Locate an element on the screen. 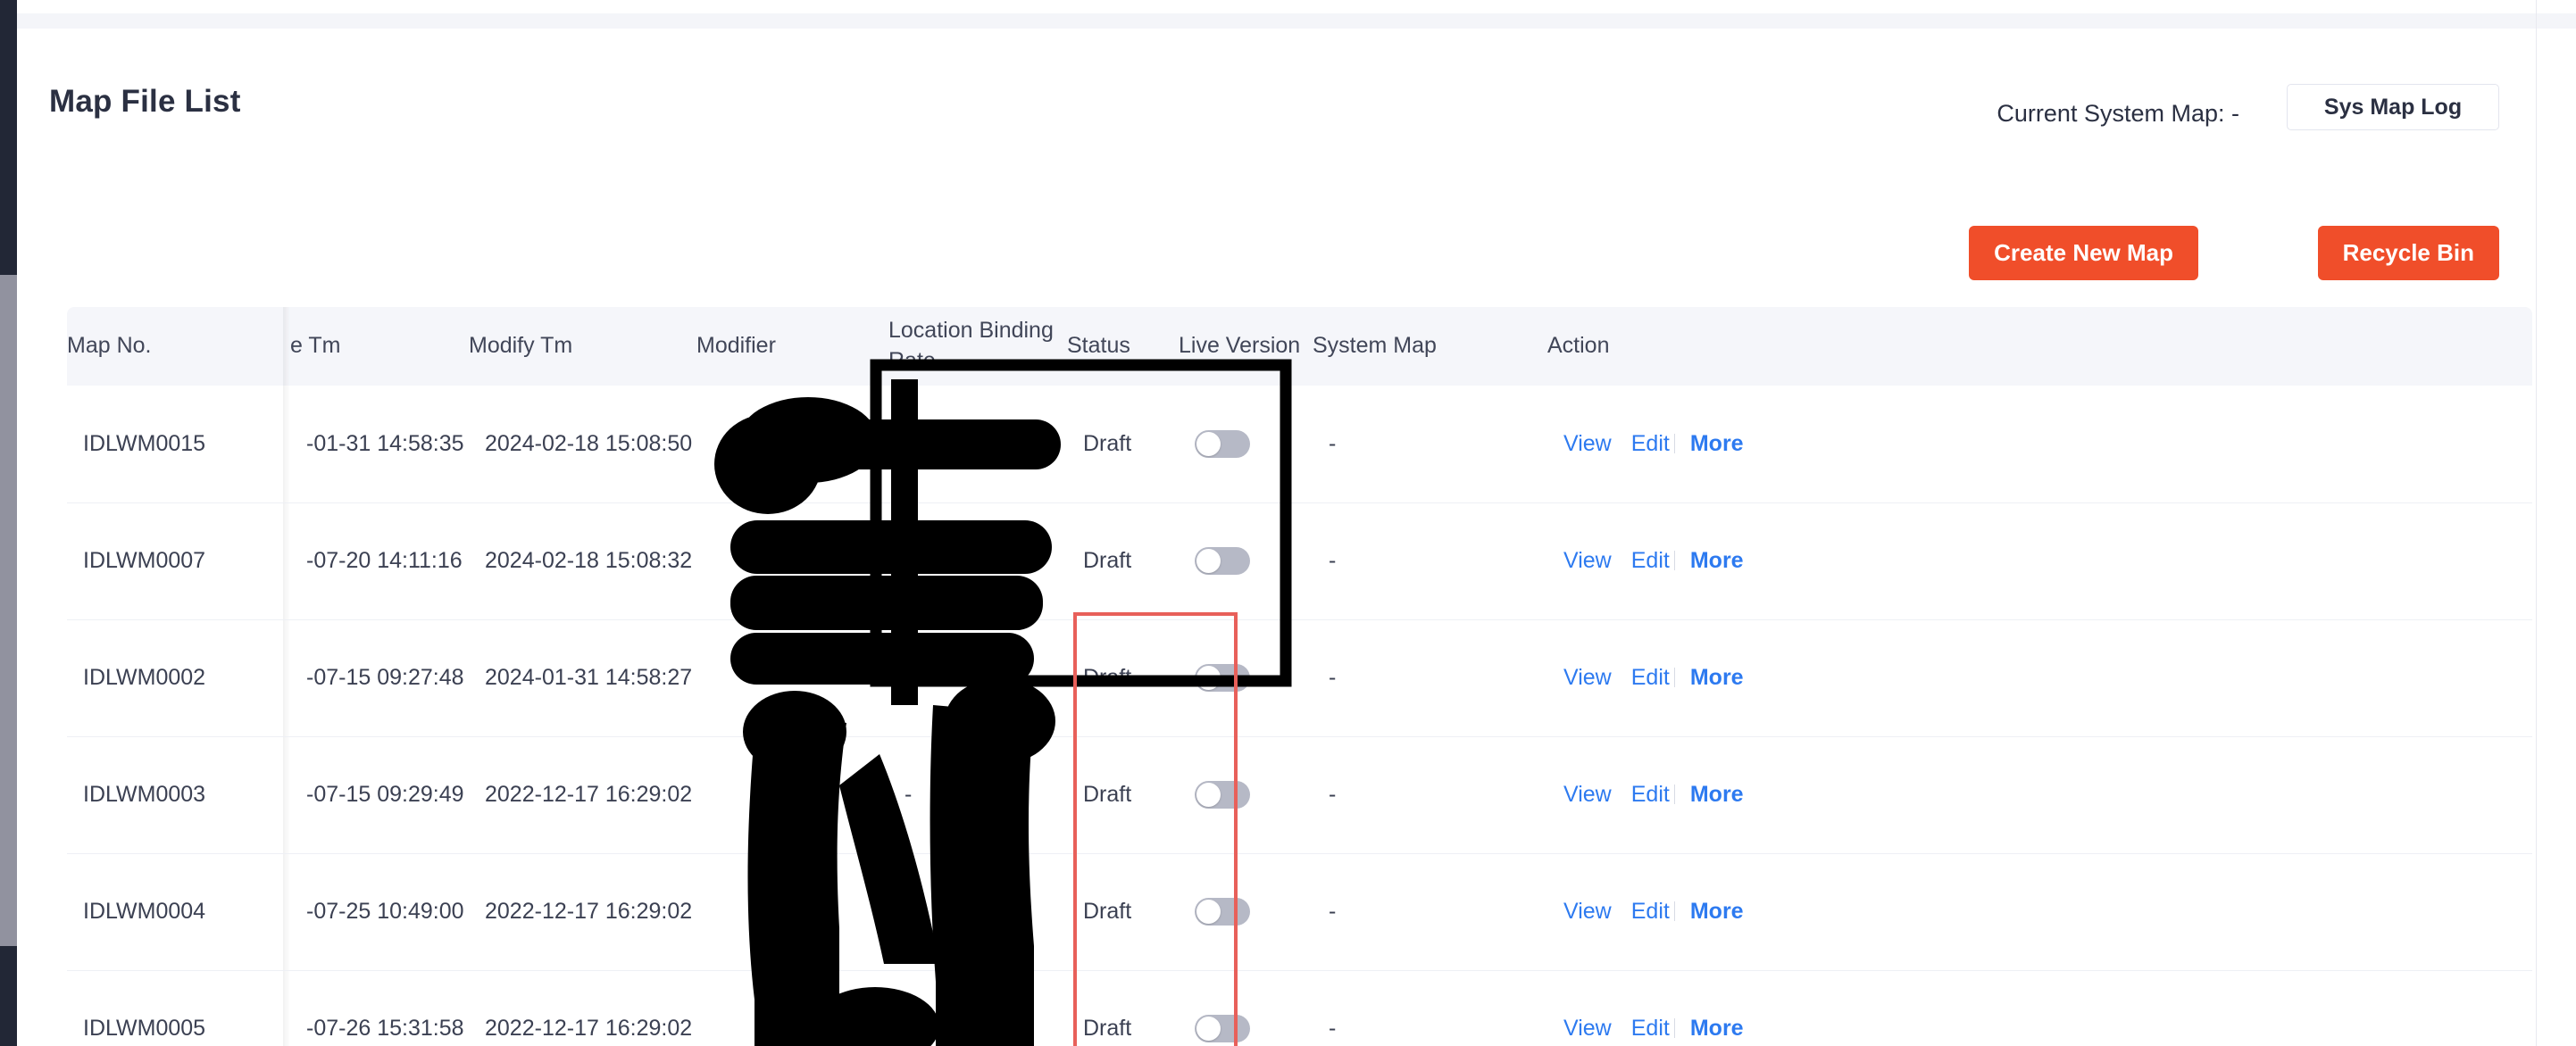  column-header-status: Status is located at coordinates (1123, 346).